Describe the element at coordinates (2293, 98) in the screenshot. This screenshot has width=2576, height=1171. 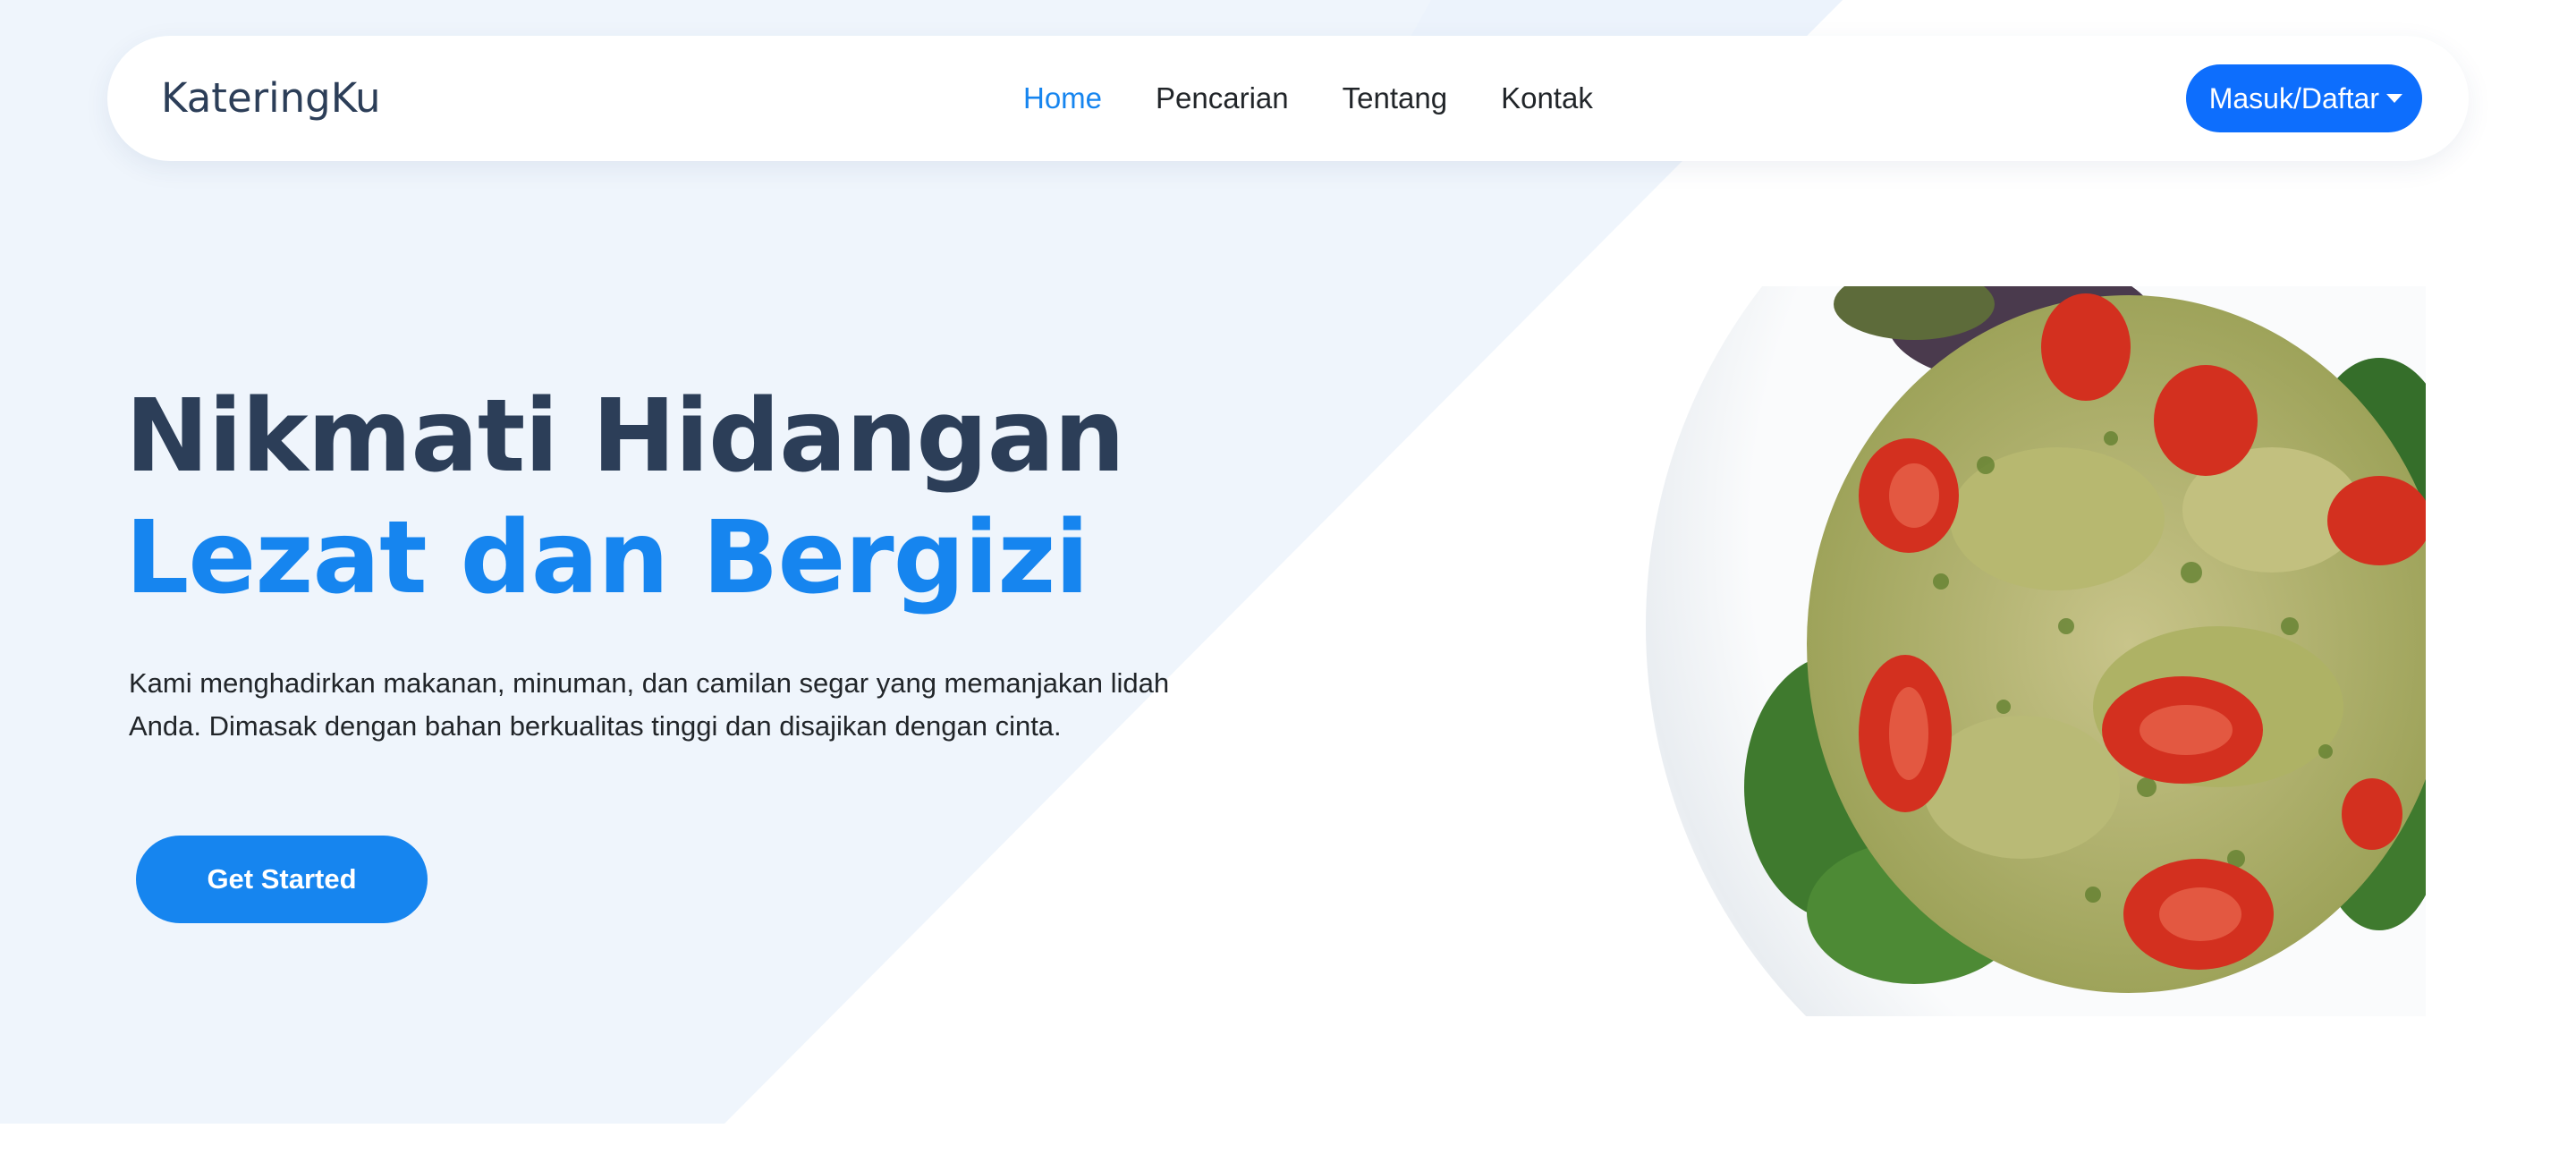
I see `login-register-label: Masuk/Daftar` at that location.